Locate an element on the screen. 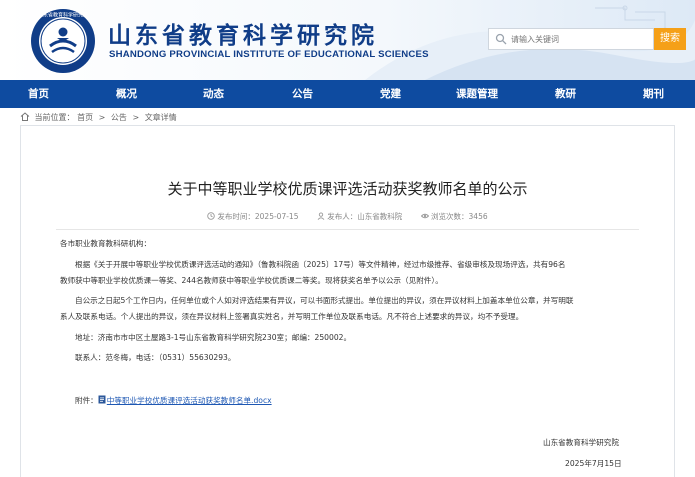 This screenshot has height=477, width=695. home-icon is located at coordinates (25, 116).